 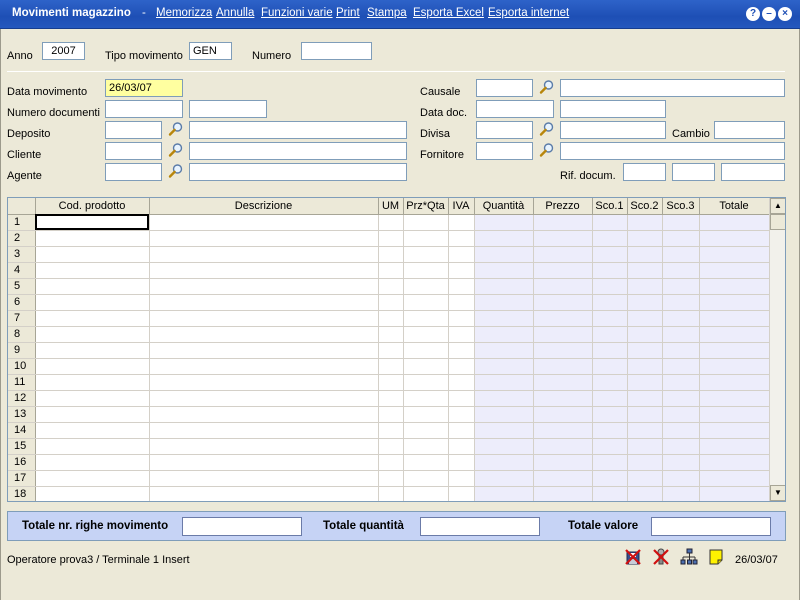 I want to click on disk-no-icon, so click(x=633, y=557).